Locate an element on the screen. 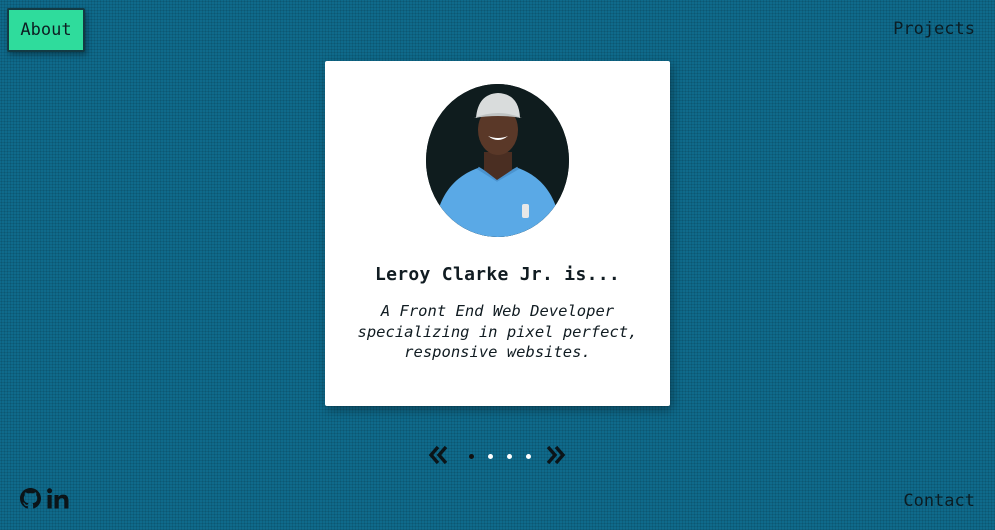 This screenshot has height=530, width=995. linkedin-icon is located at coordinates (58, 498).